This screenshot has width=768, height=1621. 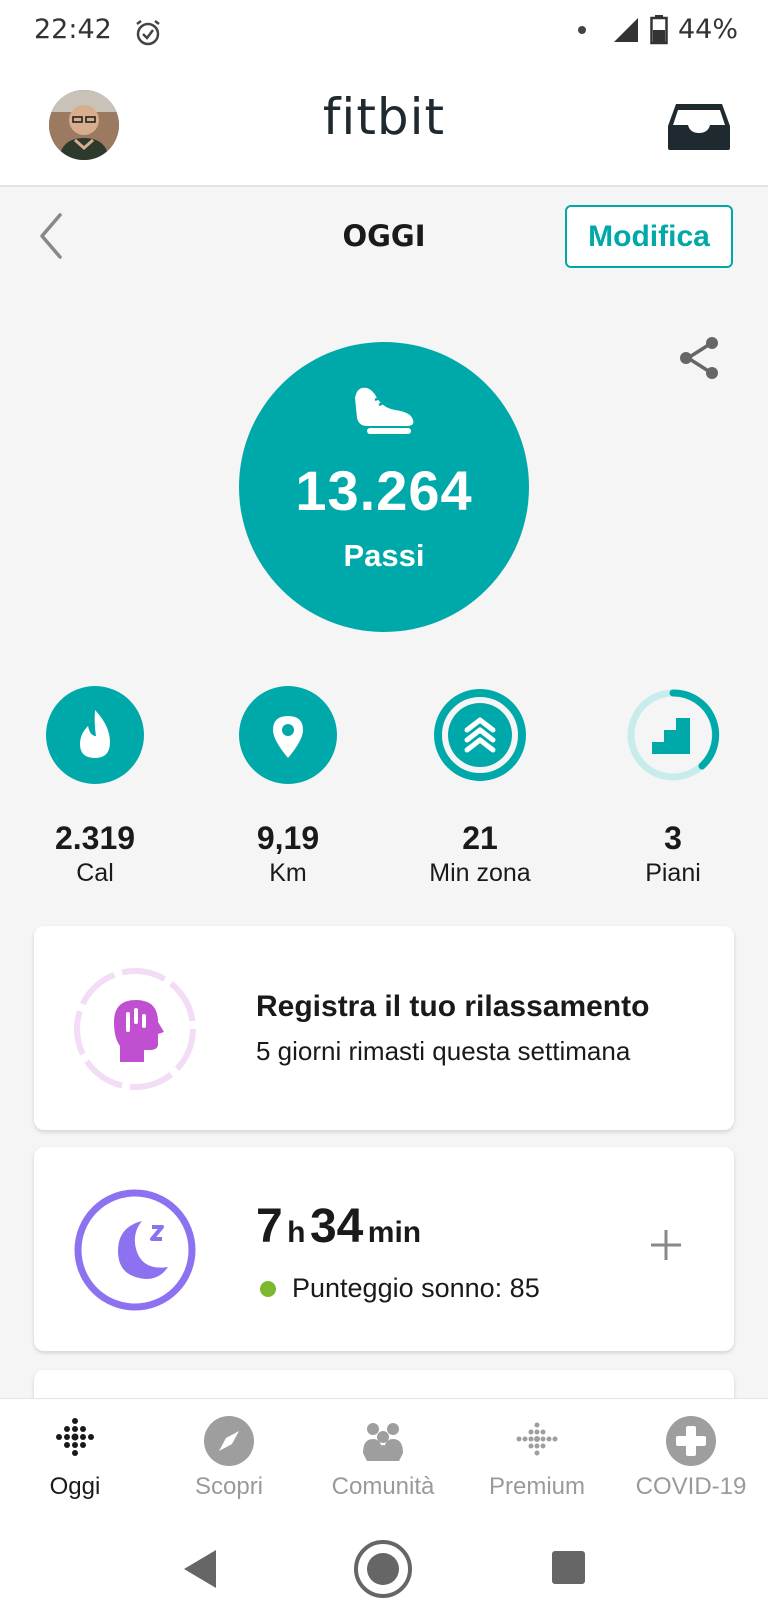 I want to click on notification-dot-icon, so click(x=581, y=29).